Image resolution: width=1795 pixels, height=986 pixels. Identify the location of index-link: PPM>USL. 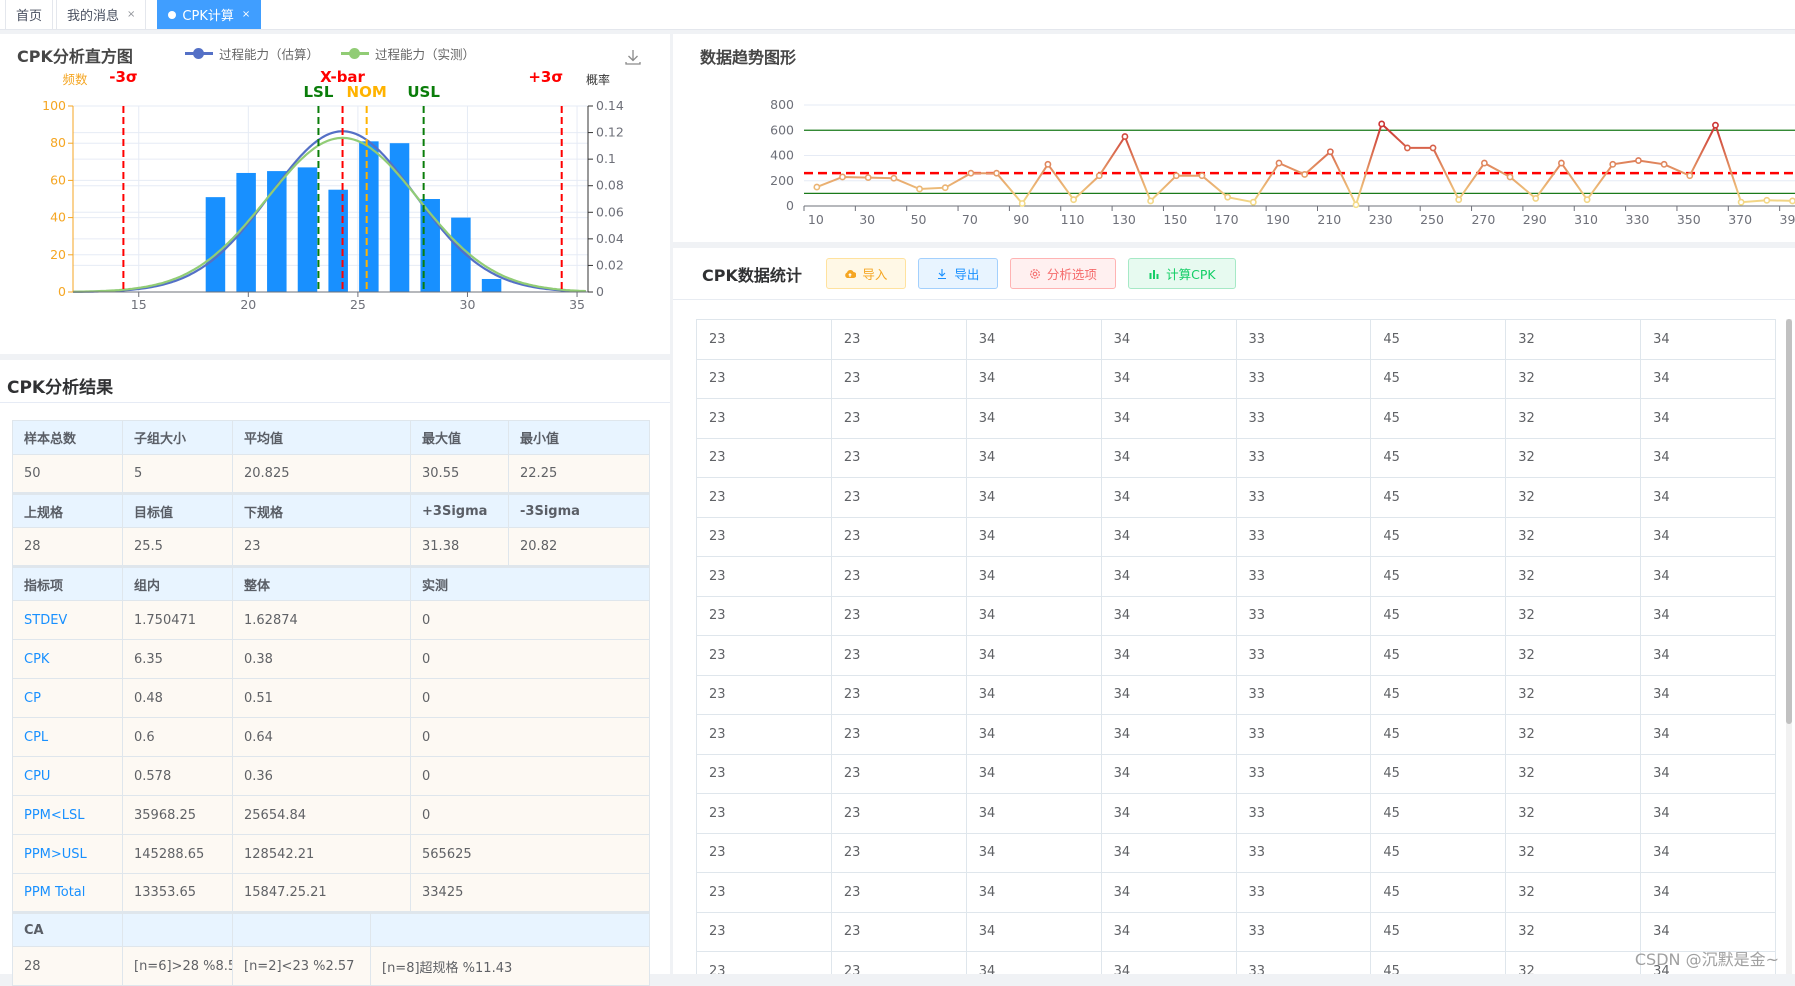
(67, 854).